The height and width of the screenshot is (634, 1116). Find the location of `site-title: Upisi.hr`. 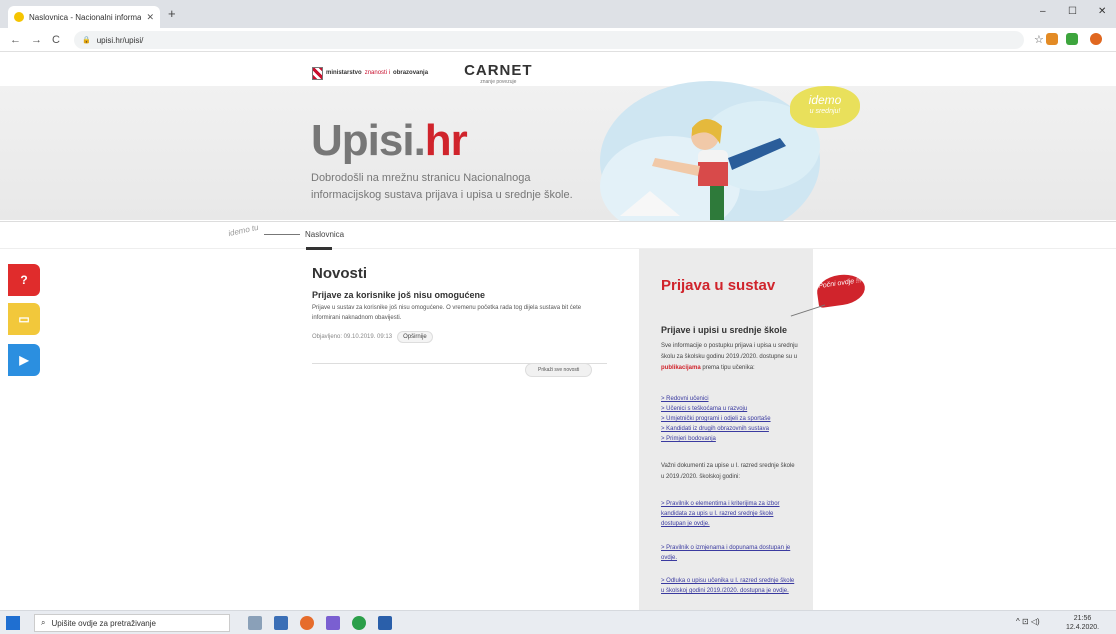

site-title: Upisi.hr is located at coordinates (389, 140).